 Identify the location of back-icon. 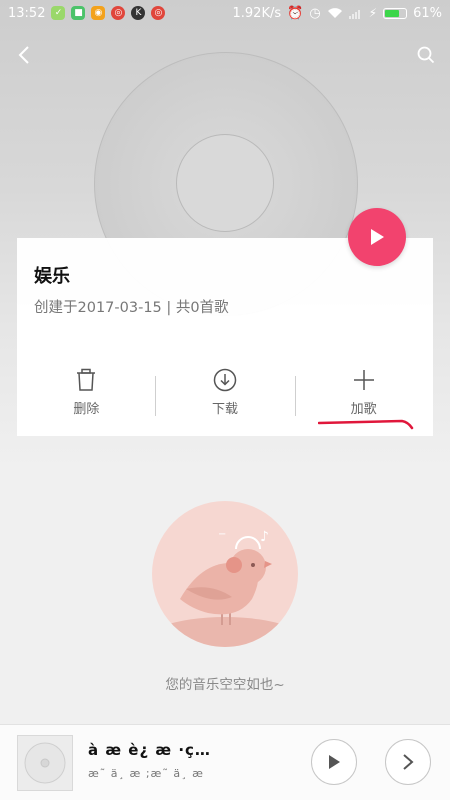
(23, 55).